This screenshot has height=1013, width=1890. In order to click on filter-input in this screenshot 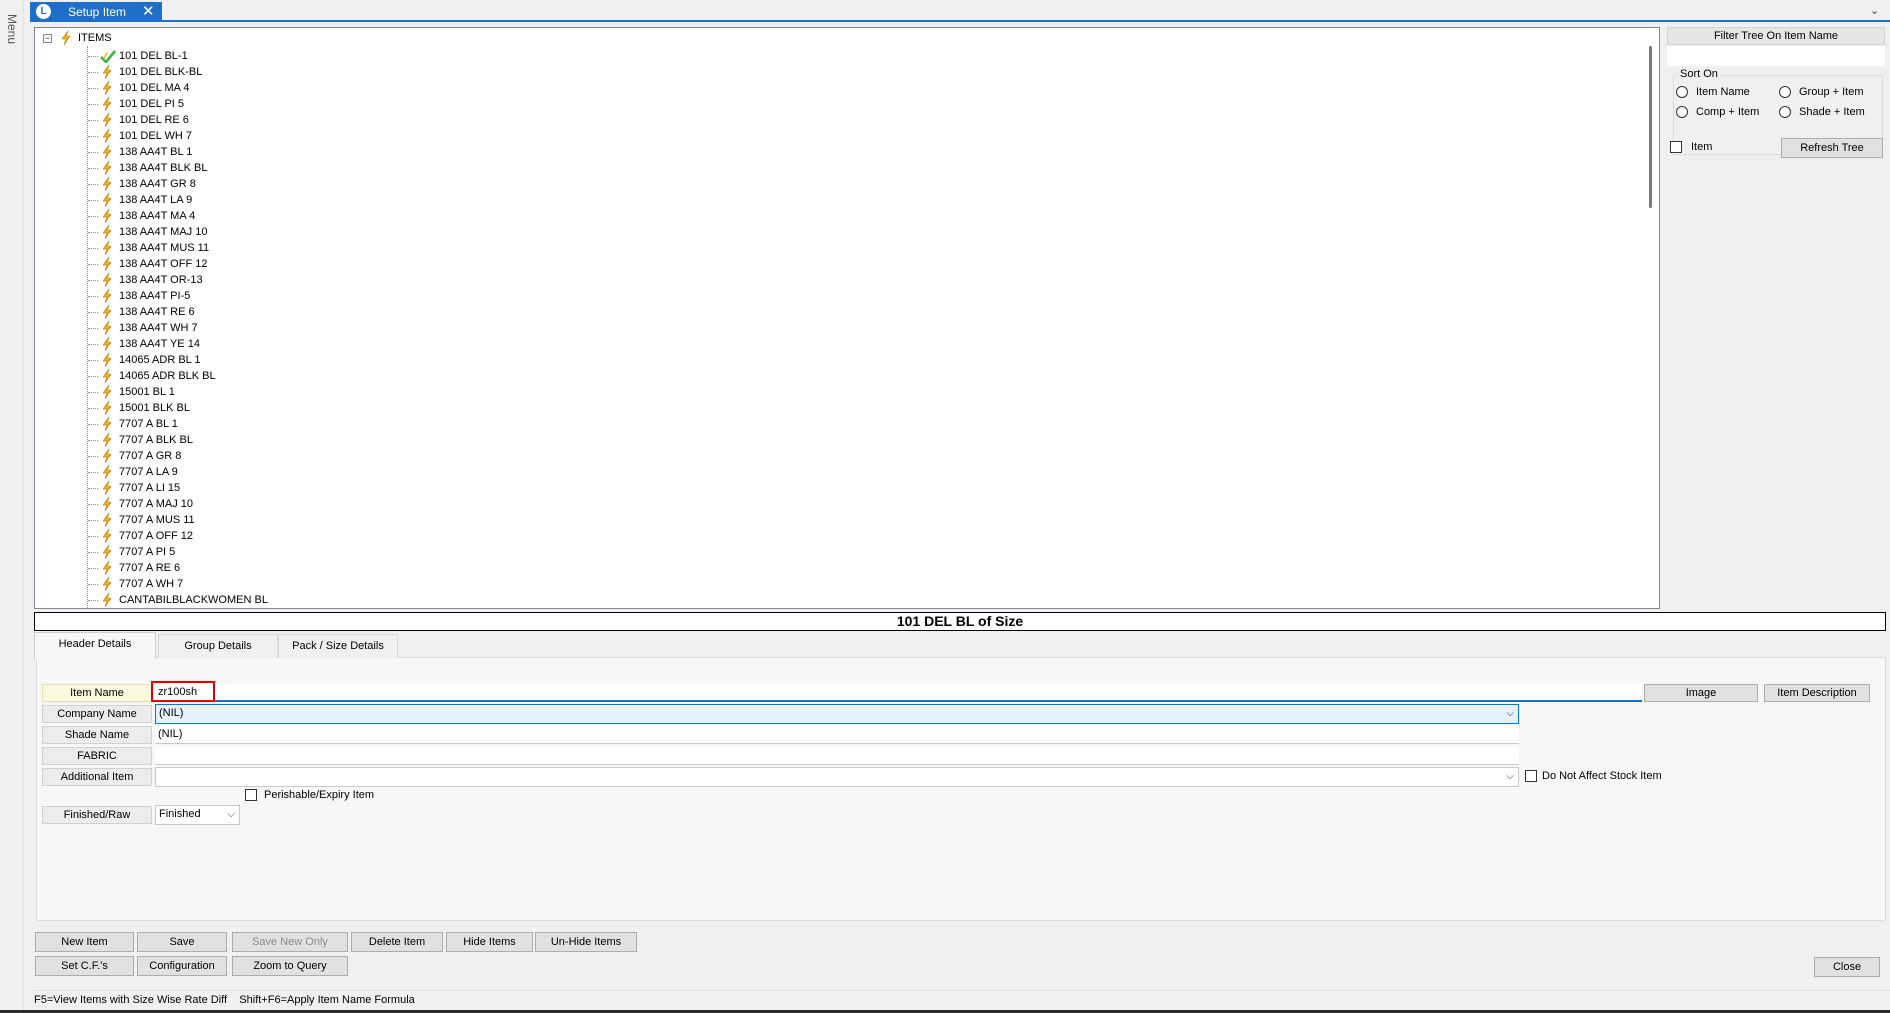, I will do `click(1776, 56)`.